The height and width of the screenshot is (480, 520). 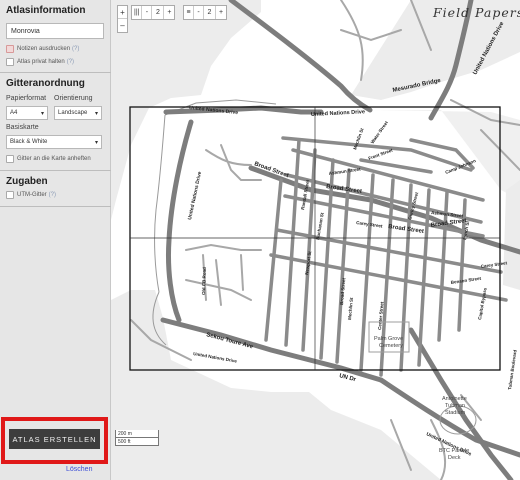 What do you see at coordinates (158, 12) in the screenshot?
I see `columns-value: 2` at bounding box center [158, 12].